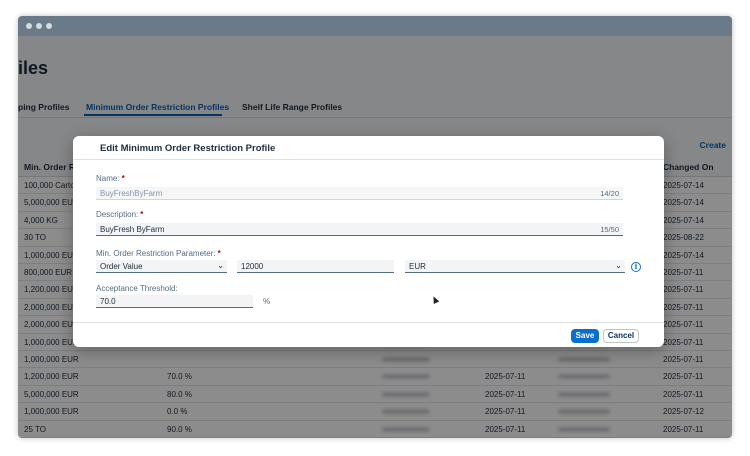 The image size is (750, 456). I want to click on parameter-type-value: Order Value, so click(121, 266).